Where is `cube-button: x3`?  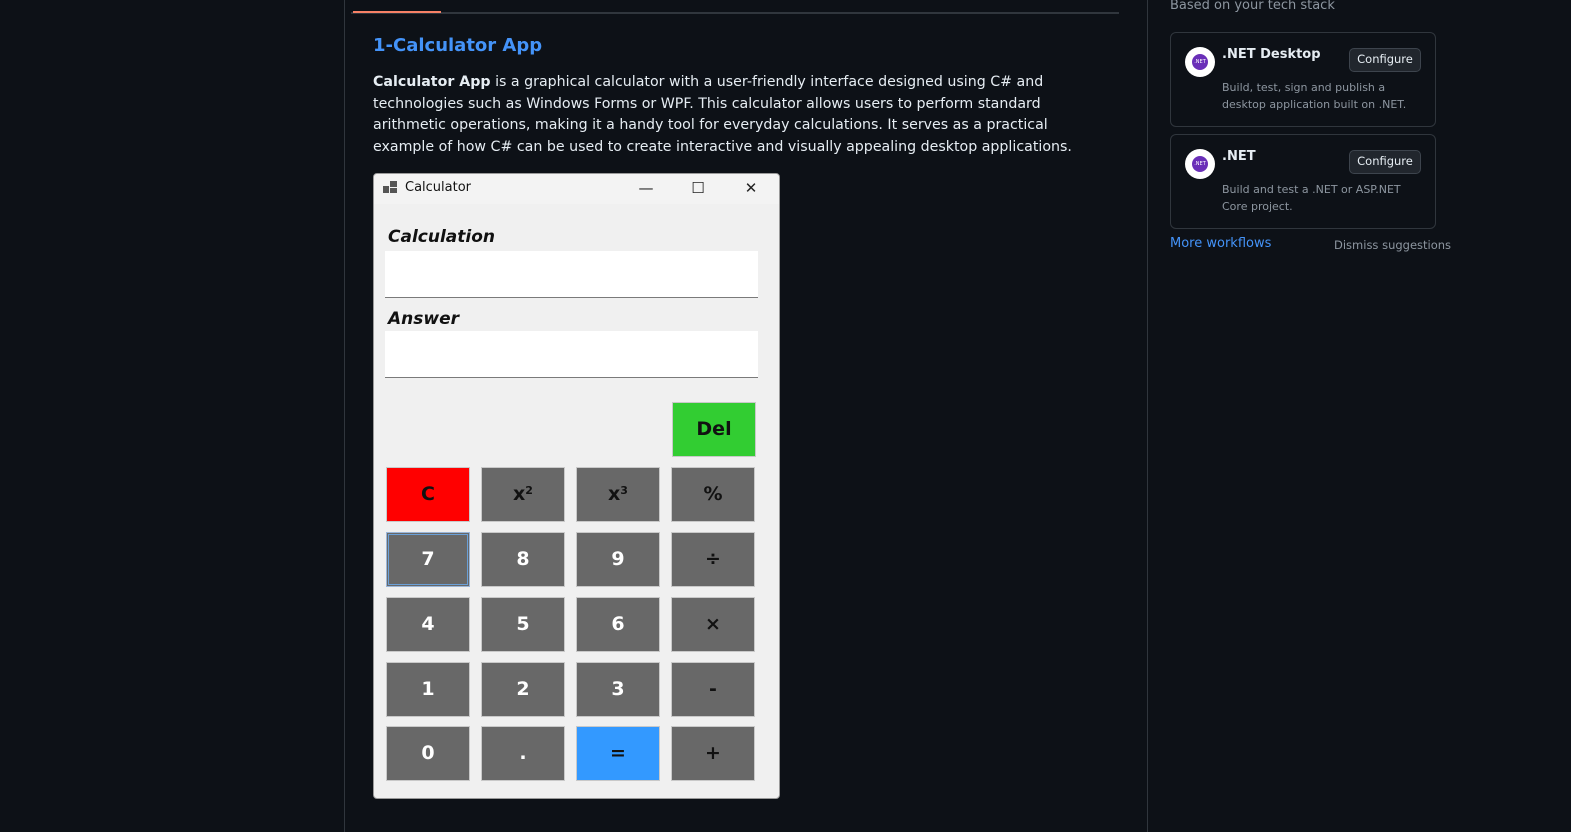 cube-button: x3 is located at coordinates (618, 494).